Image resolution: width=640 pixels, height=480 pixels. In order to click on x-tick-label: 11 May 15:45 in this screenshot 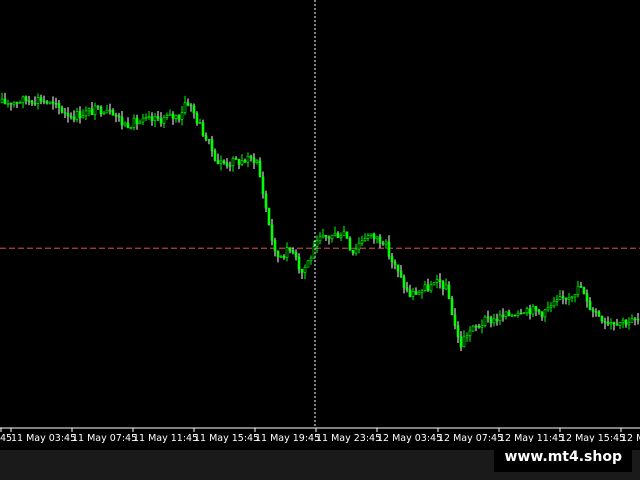, I will do `click(226, 438)`.